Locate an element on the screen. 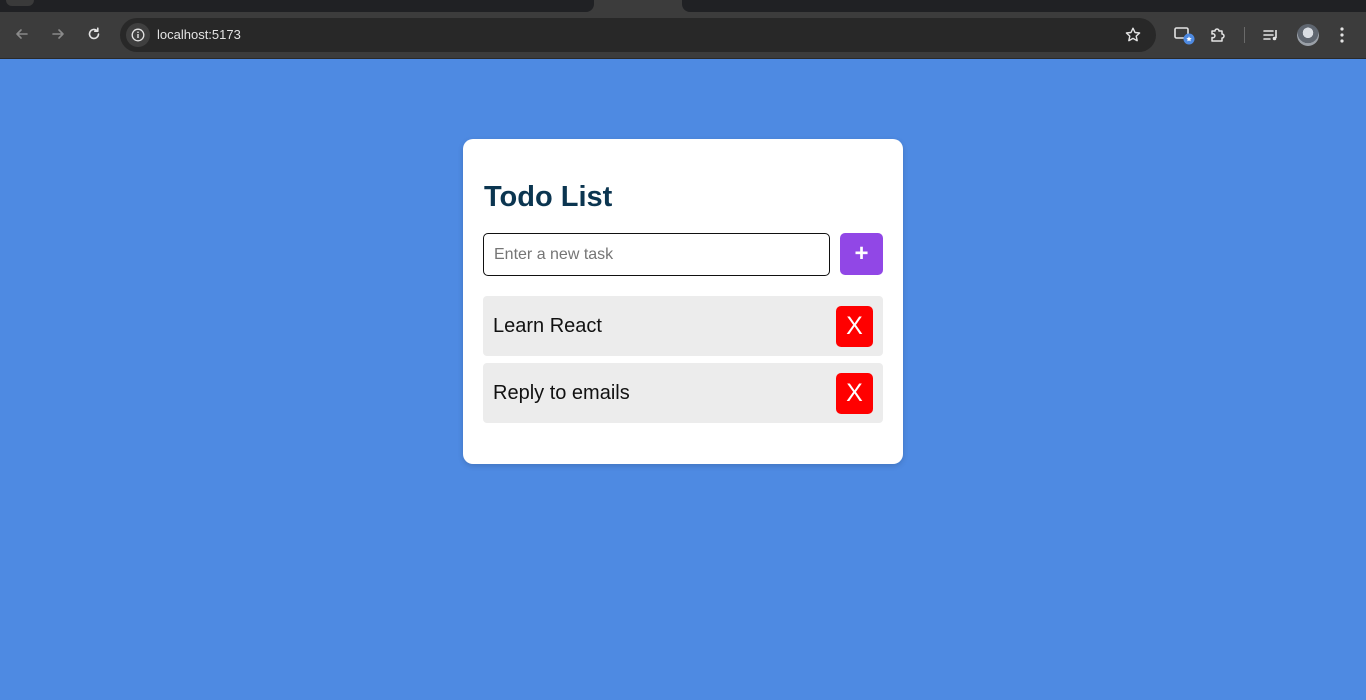 Image resolution: width=1366 pixels, height=700 pixels. toolbar-divider is located at coordinates (1244, 35).